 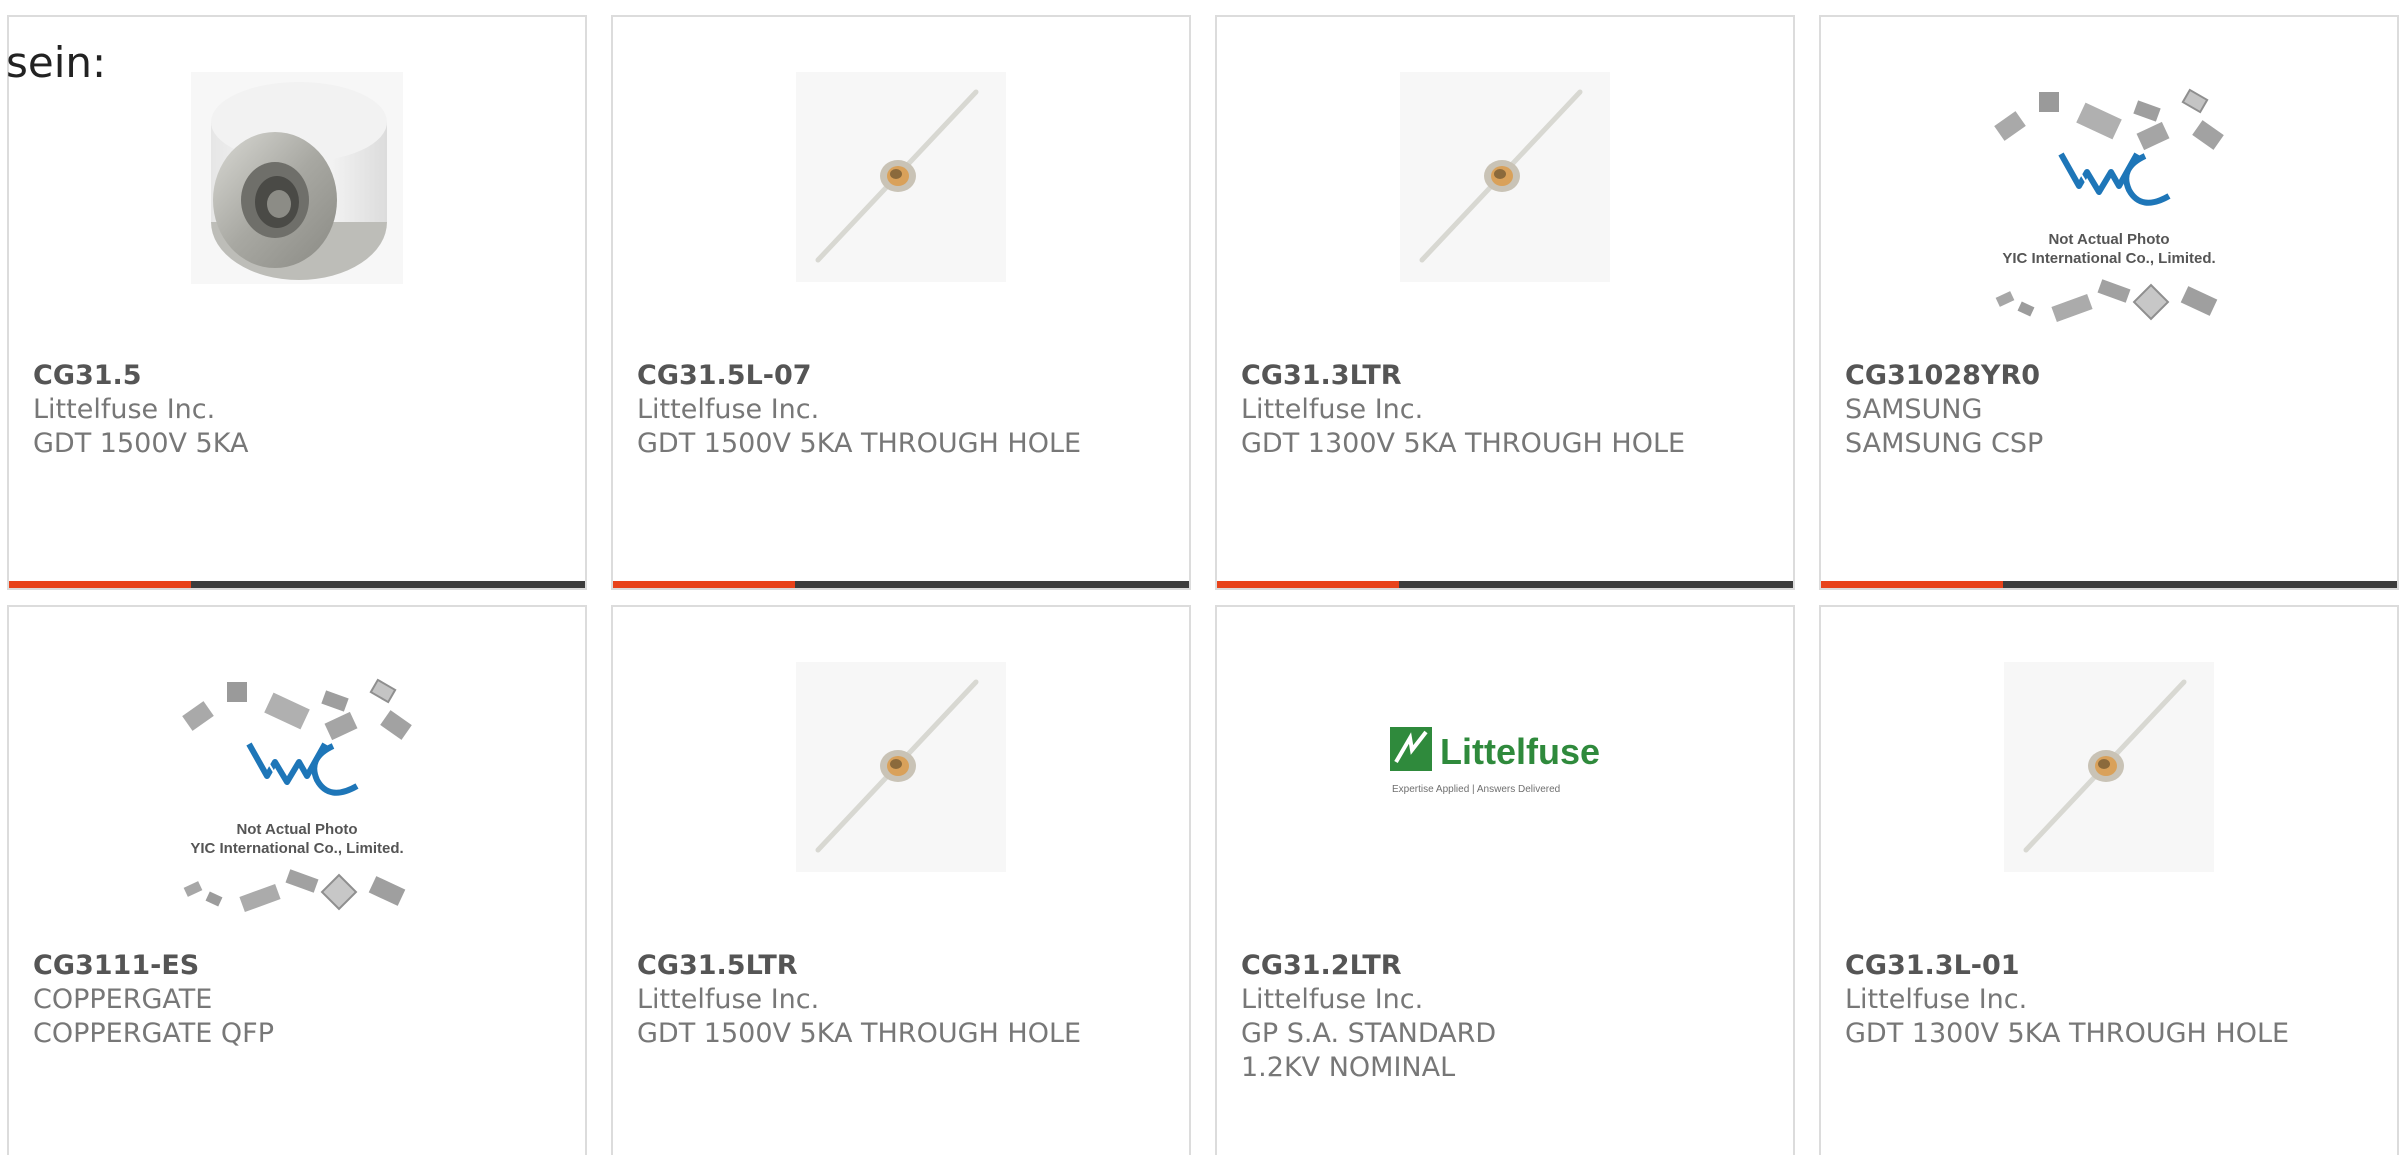 What do you see at coordinates (2111, 376) in the screenshot?
I see `part-number-link: CG31028YR0` at bounding box center [2111, 376].